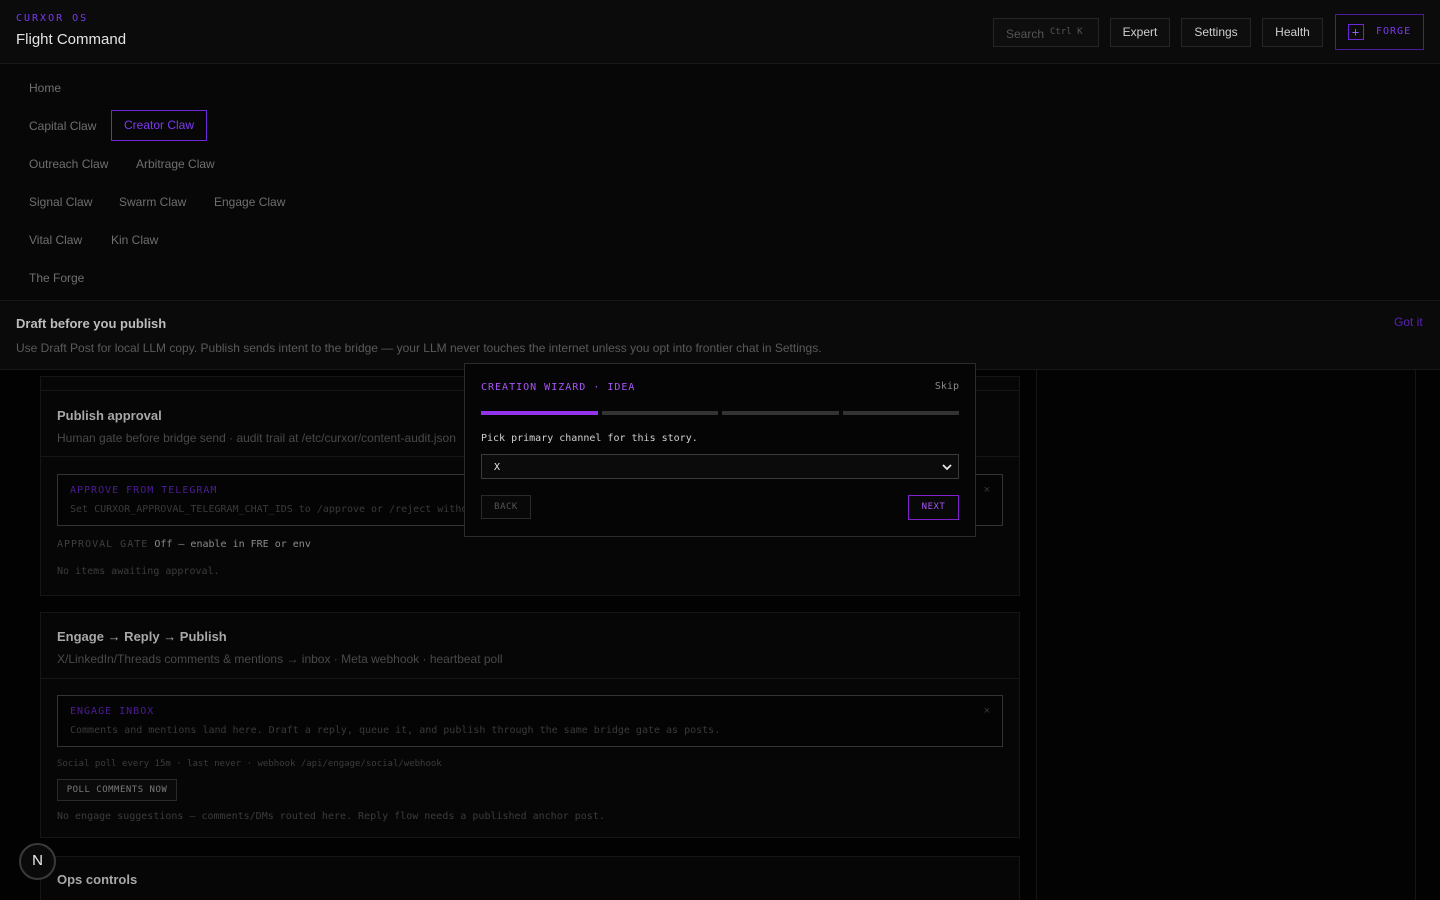  Describe the element at coordinates (497, 467) in the screenshot. I see `channel-select-value: X` at that location.